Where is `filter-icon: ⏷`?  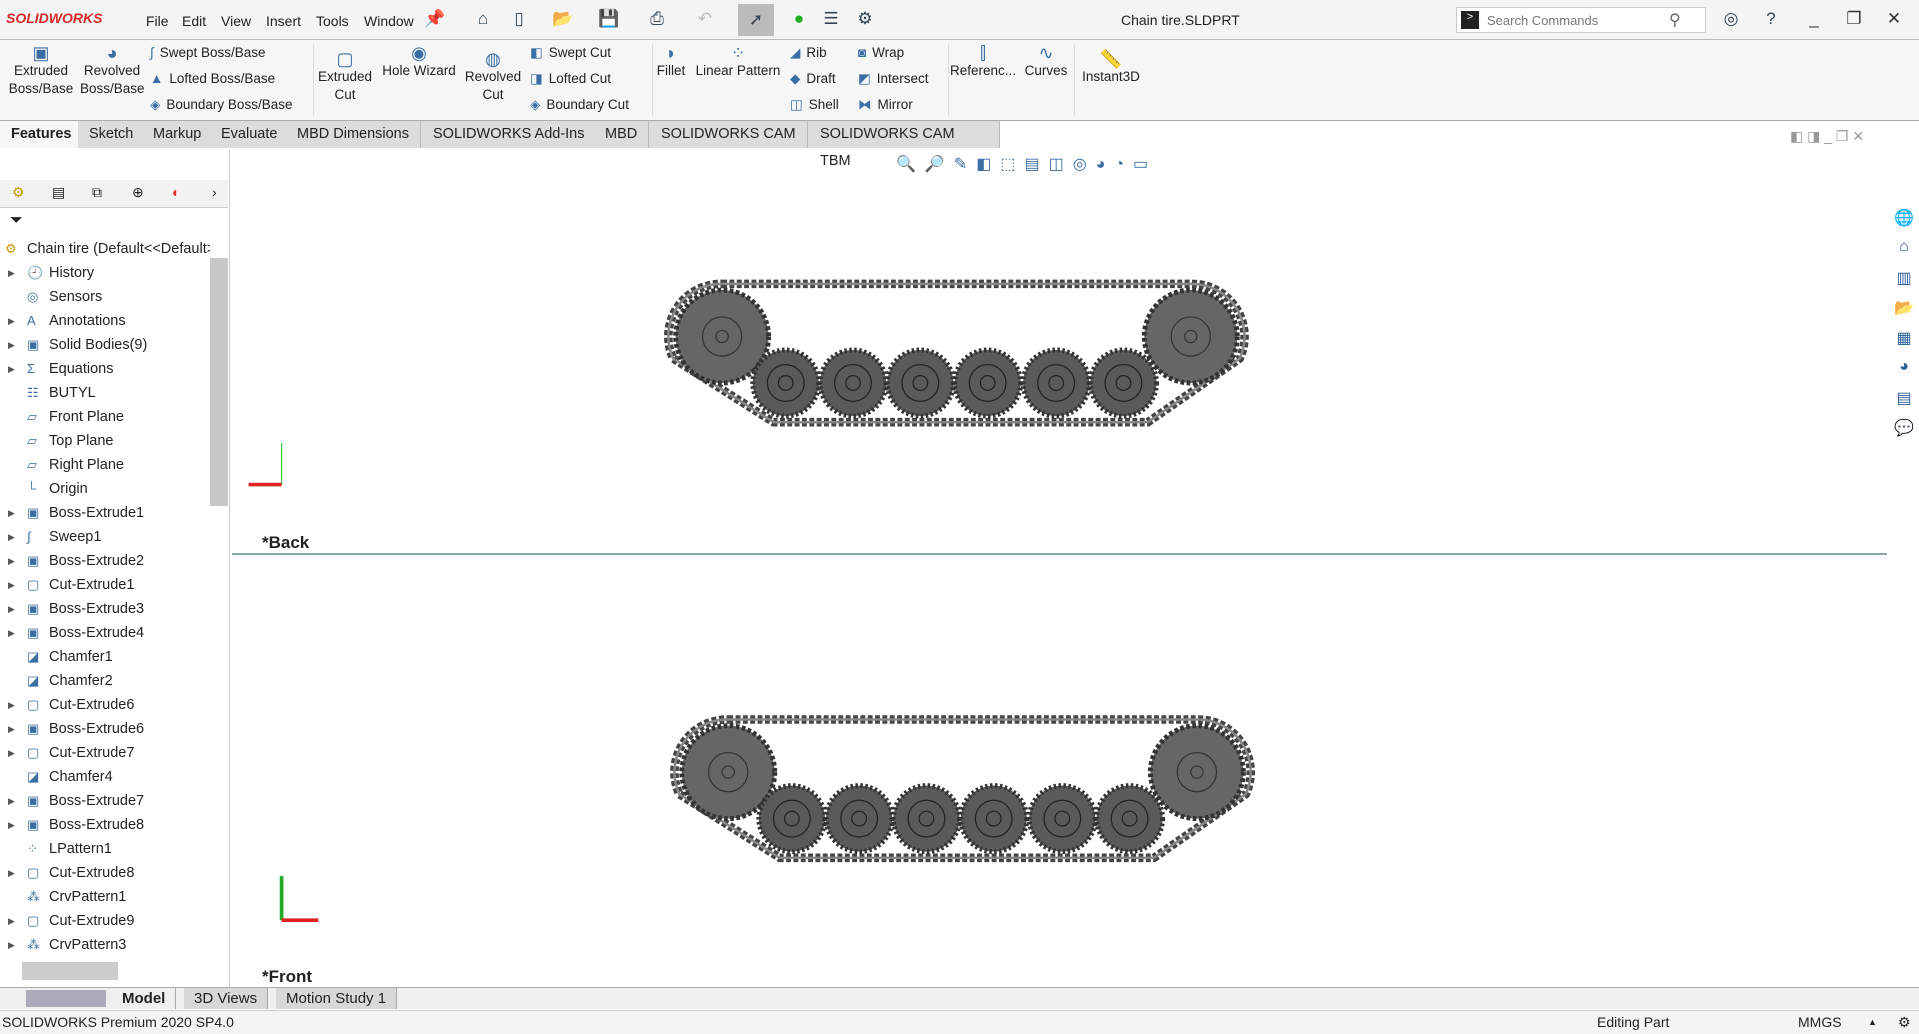 filter-icon: ⏷ is located at coordinates (16, 221).